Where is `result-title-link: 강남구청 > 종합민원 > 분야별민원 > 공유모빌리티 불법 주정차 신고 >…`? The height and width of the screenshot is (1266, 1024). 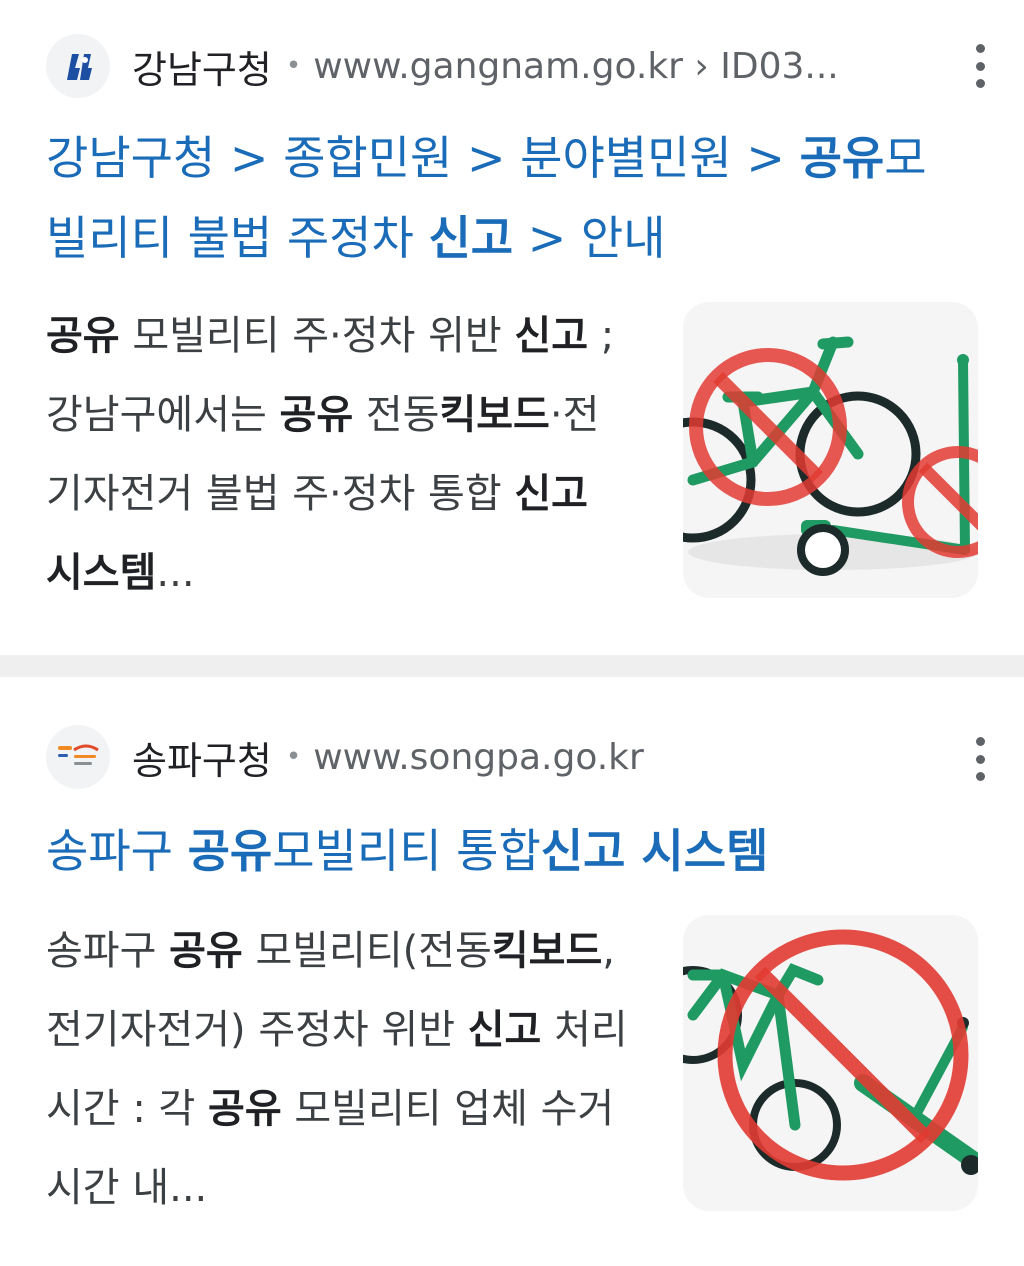
result-title-link: 강남구청 > 종합민원 > 분야별민원 > 공유모빌리티 불법 주정차 신고 >… is located at coordinates (506, 198).